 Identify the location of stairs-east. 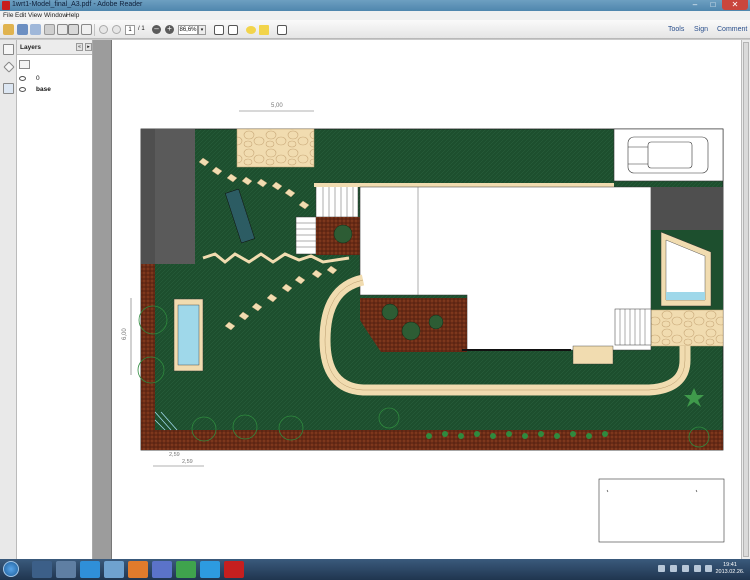
(633, 327).